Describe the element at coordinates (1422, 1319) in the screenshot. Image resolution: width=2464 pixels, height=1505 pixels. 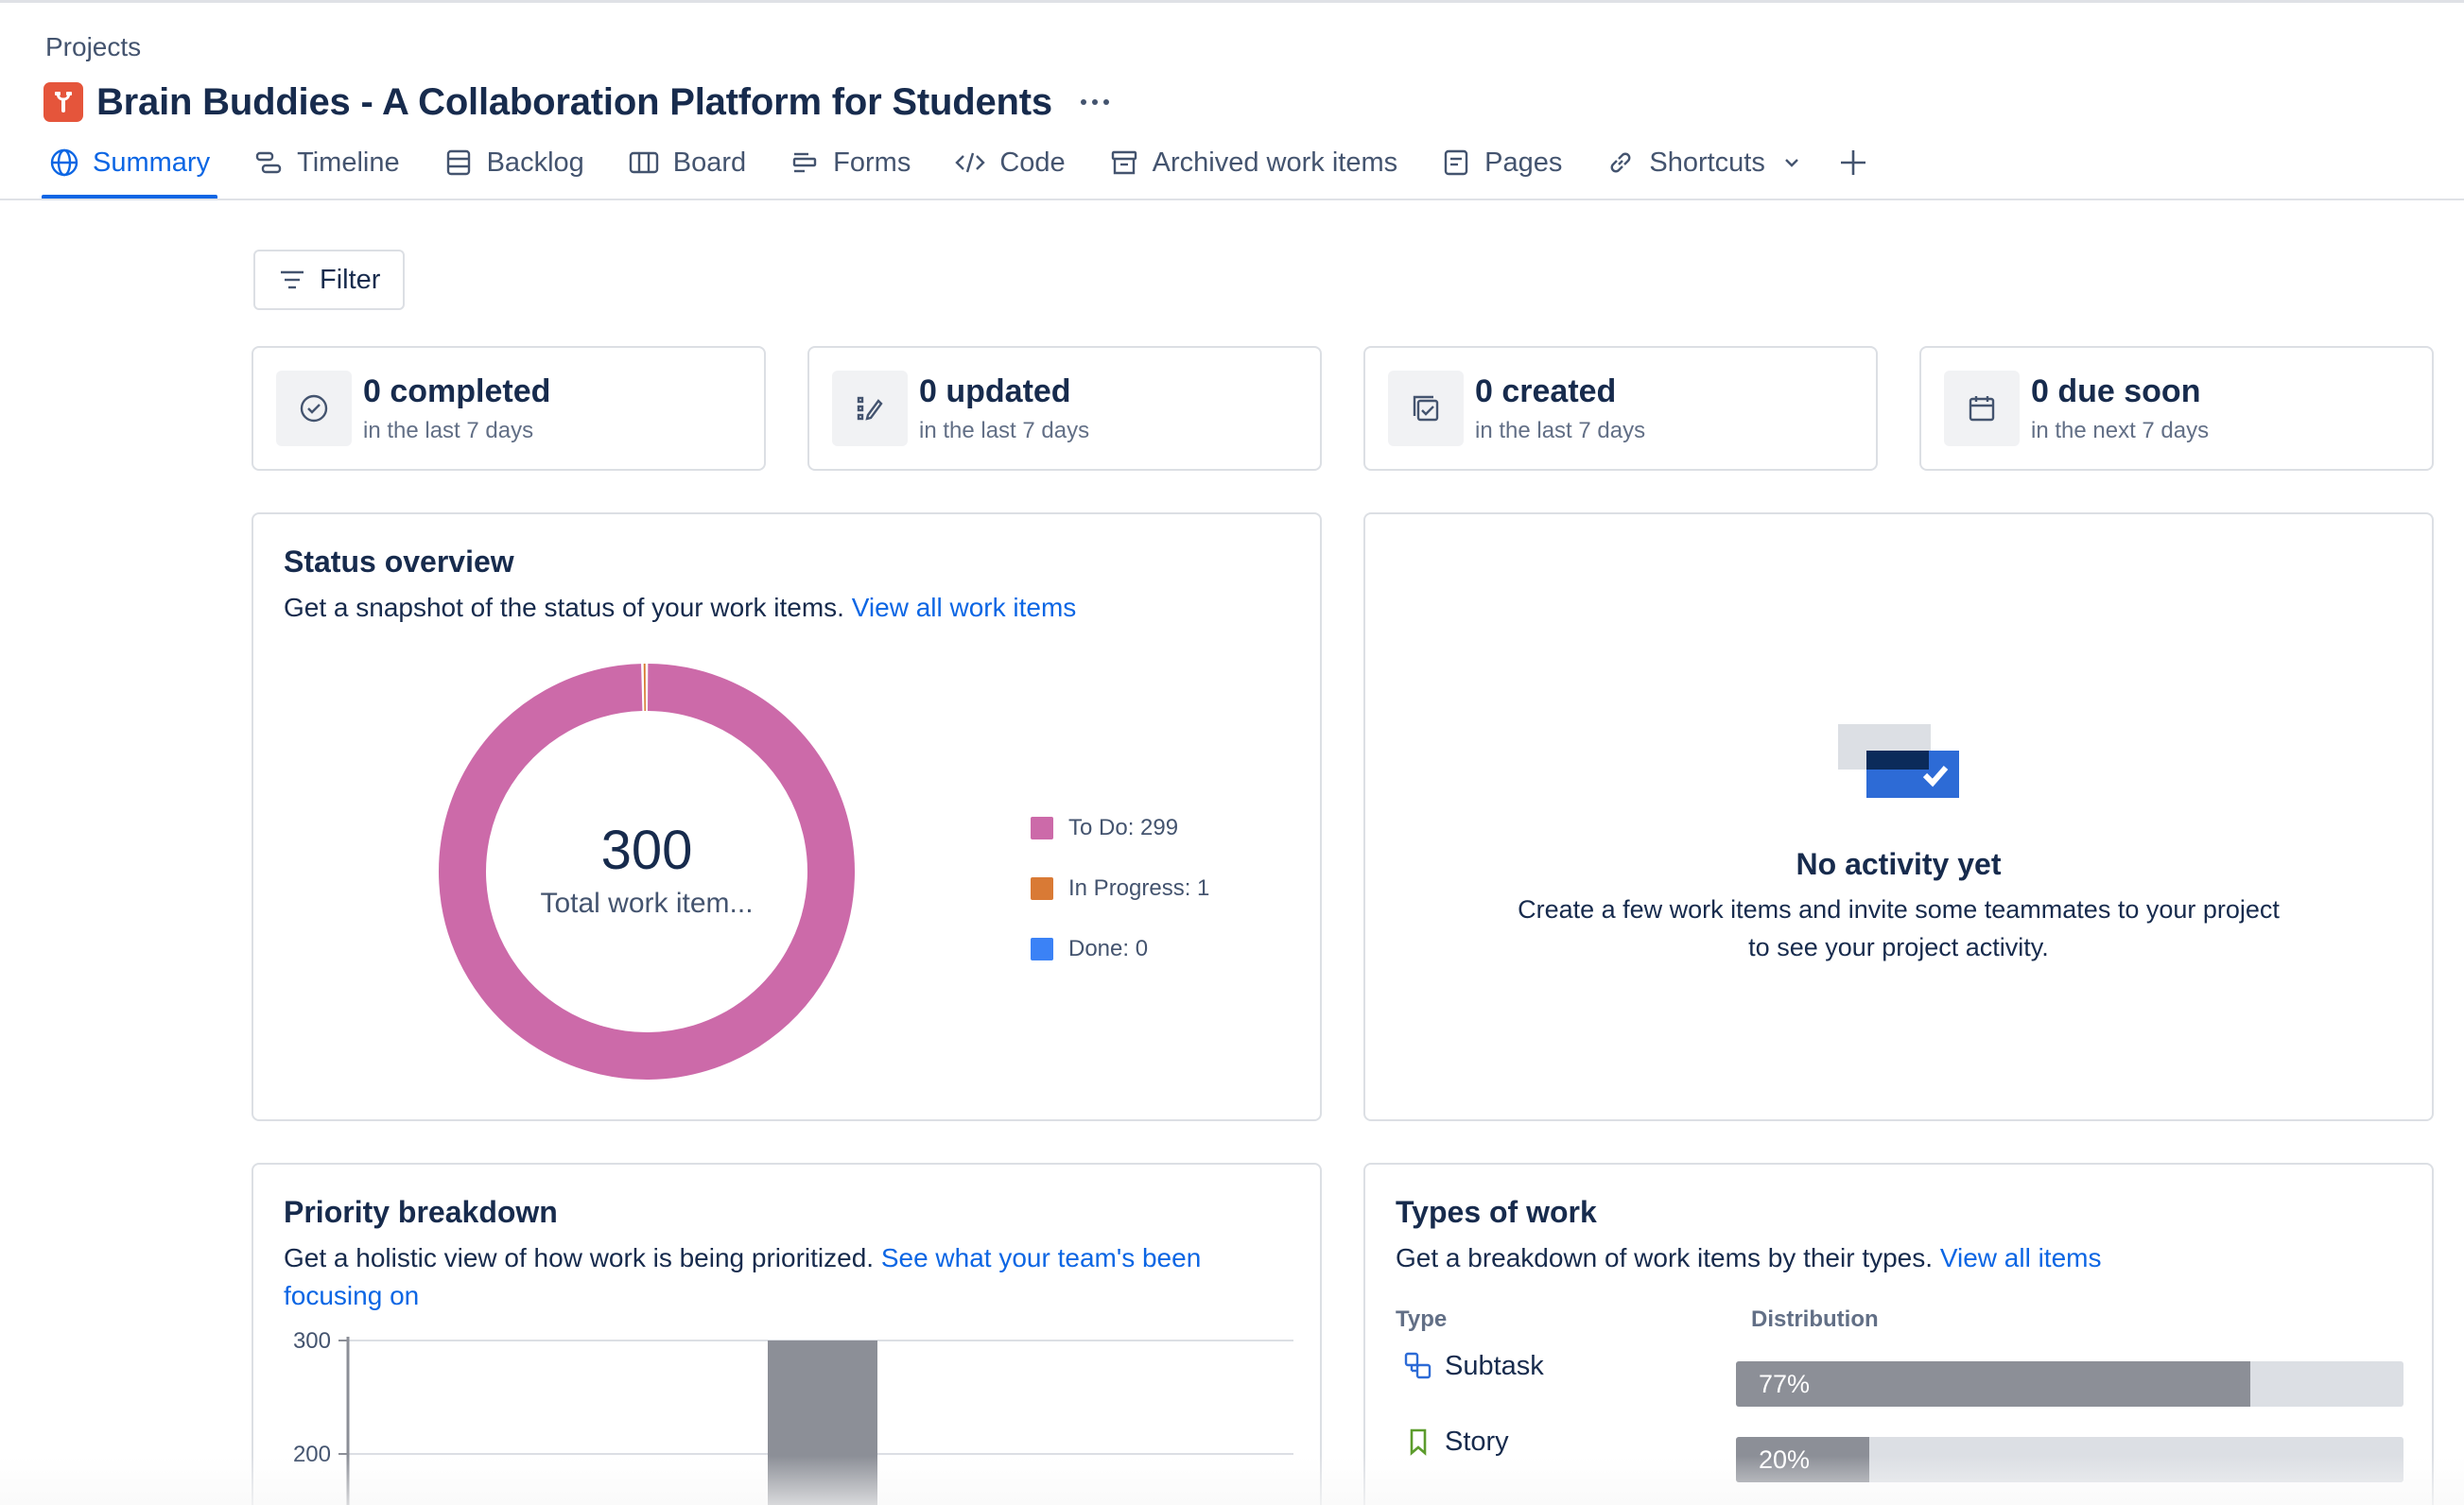
I see `type-column-header: Type` at that location.